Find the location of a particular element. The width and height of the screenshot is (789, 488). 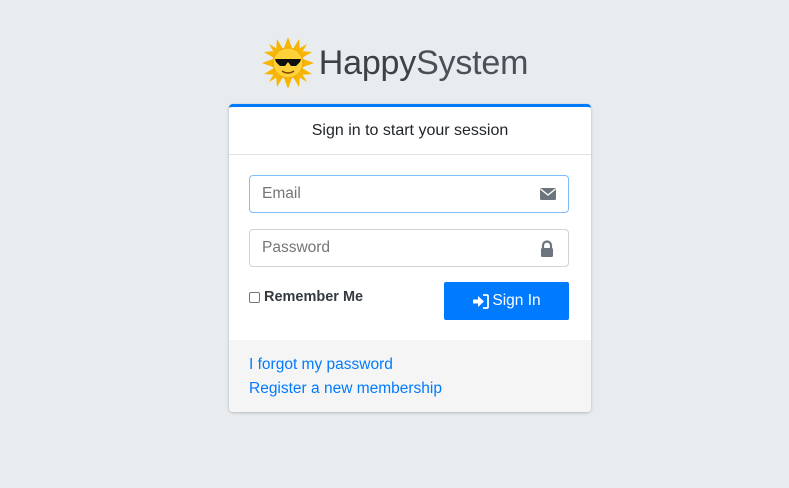

sun-with-sunglasses-icon is located at coordinates (287, 63).